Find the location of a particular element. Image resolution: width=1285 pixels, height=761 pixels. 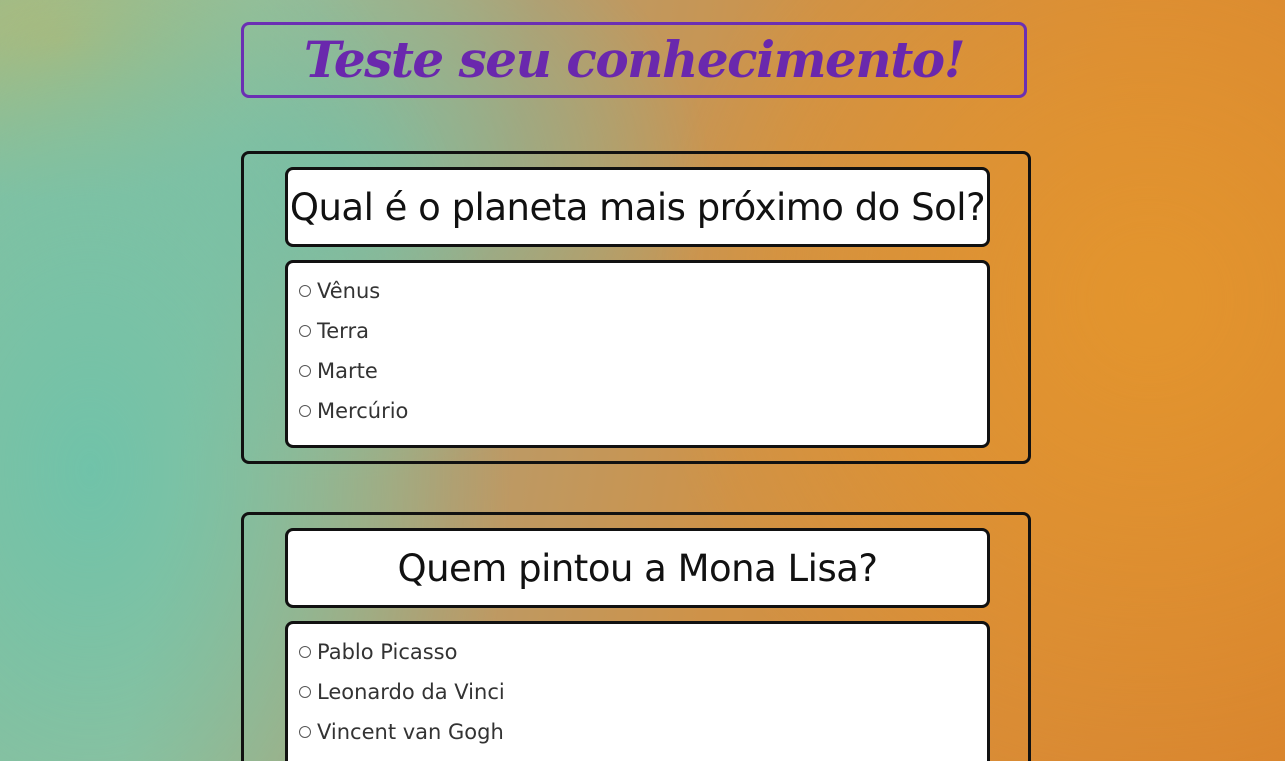

page-title: Teste seu conhecimento! is located at coordinates (634, 59).